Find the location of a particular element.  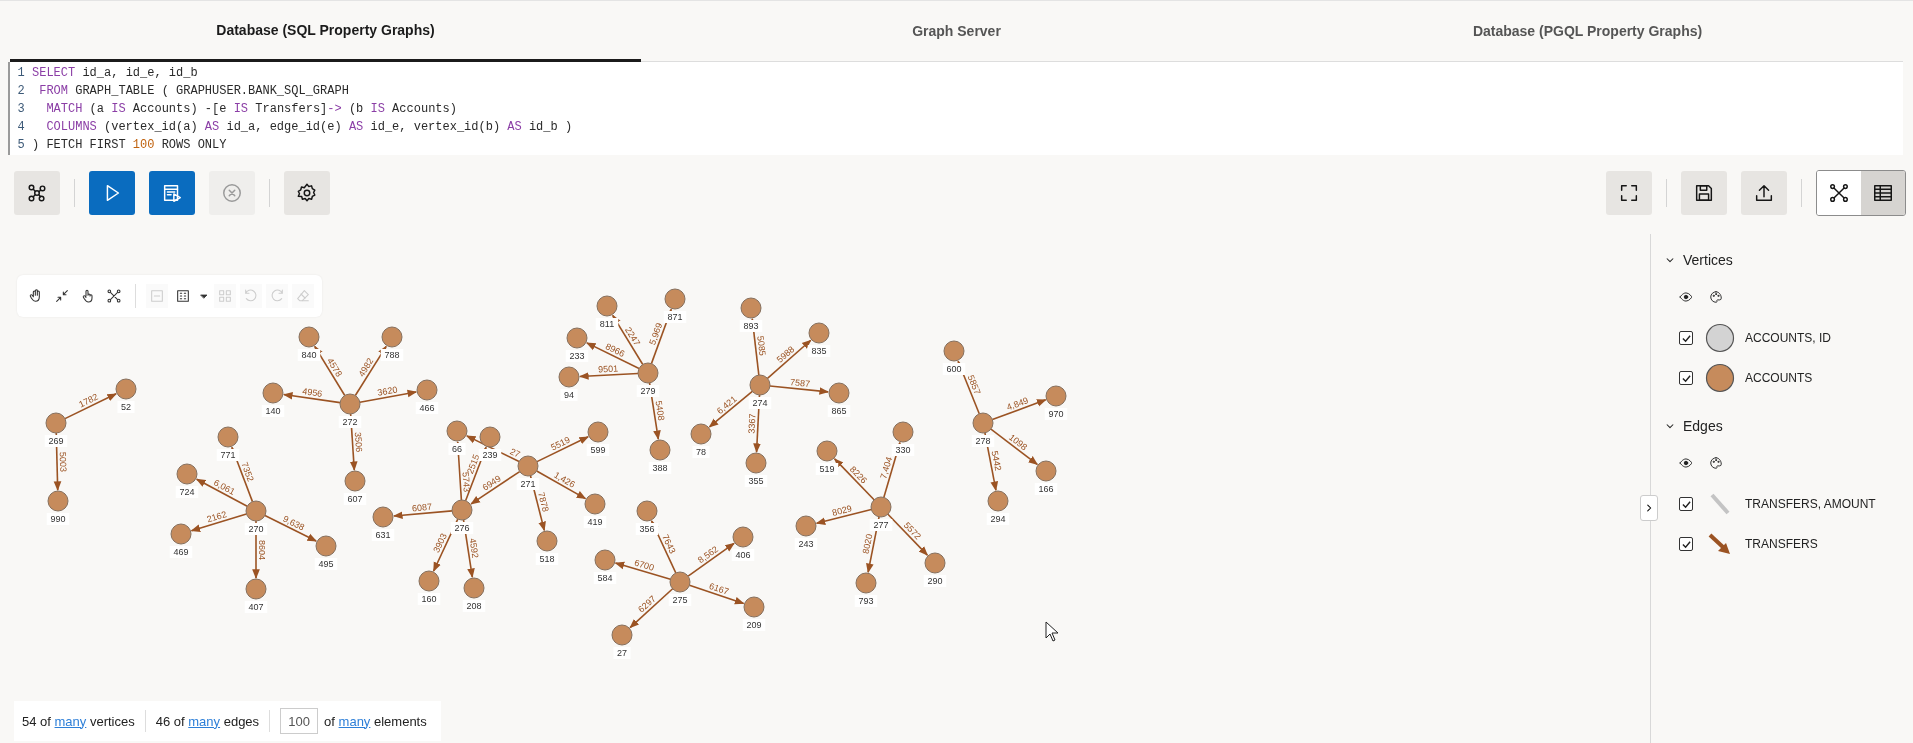

node-label: 495 is located at coordinates (326, 564).